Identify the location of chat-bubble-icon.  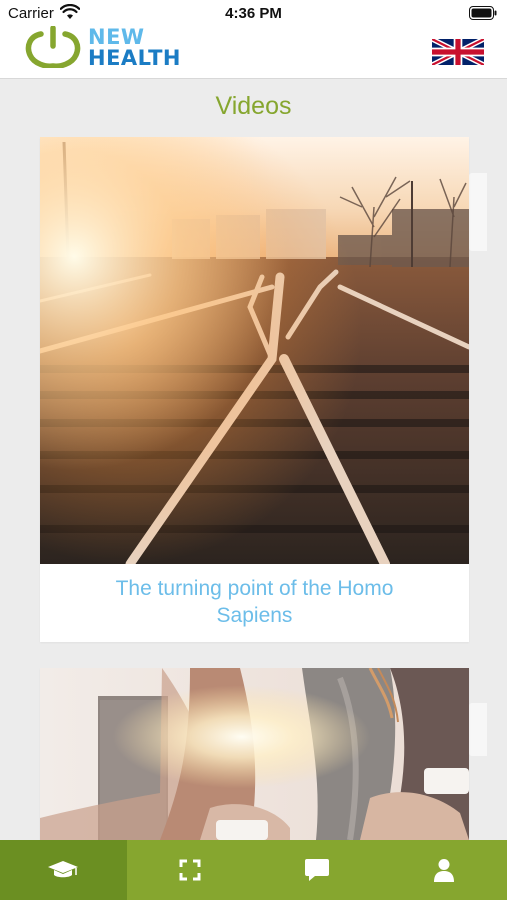
(316, 870).